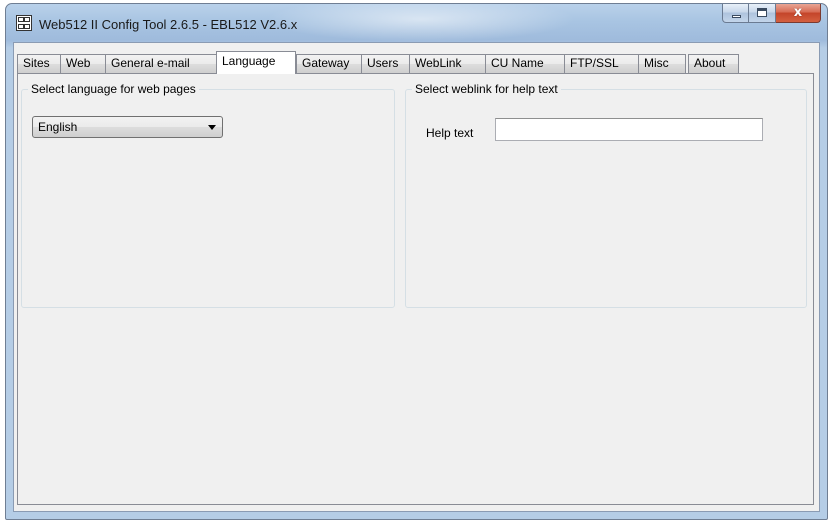 This screenshot has width=833, height=523. What do you see at coordinates (421, 23) in the screenshot?
I see `title-bar-highlight` at bounding box center [421, 23].